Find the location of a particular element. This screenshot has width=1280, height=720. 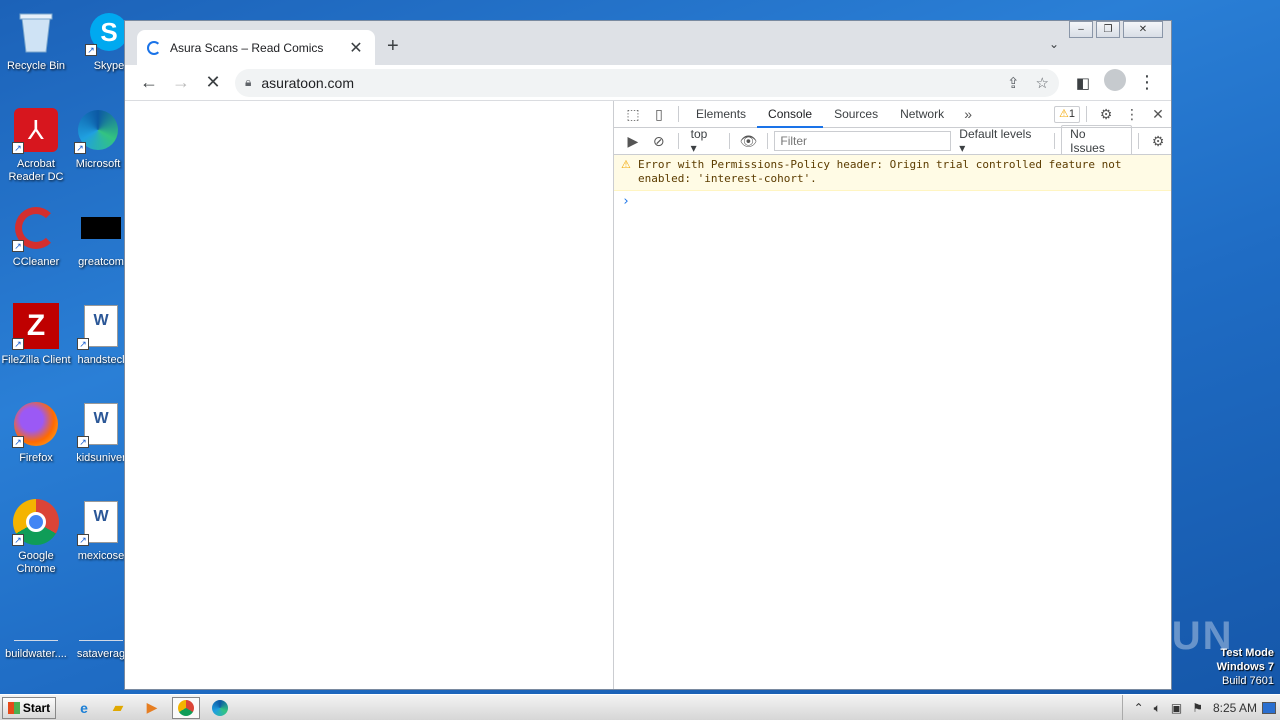

desktop-icon-label: Firefox is located at coordinates (36, 458).